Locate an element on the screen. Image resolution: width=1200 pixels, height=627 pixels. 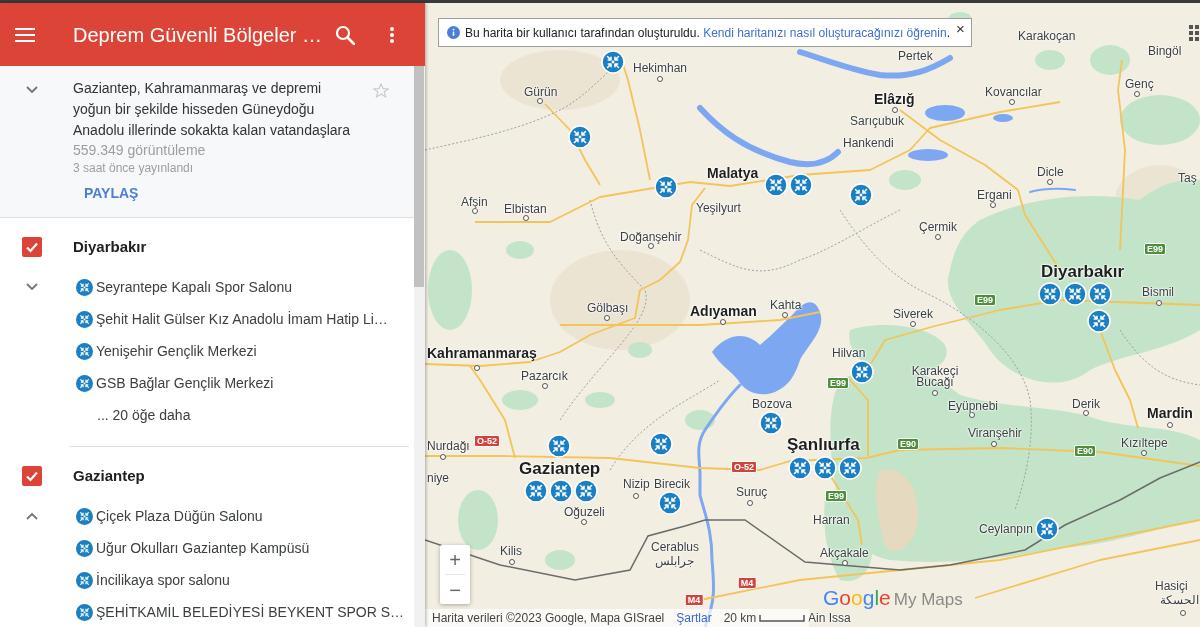
chevron-up-icon is located at coordinates (32, 516).